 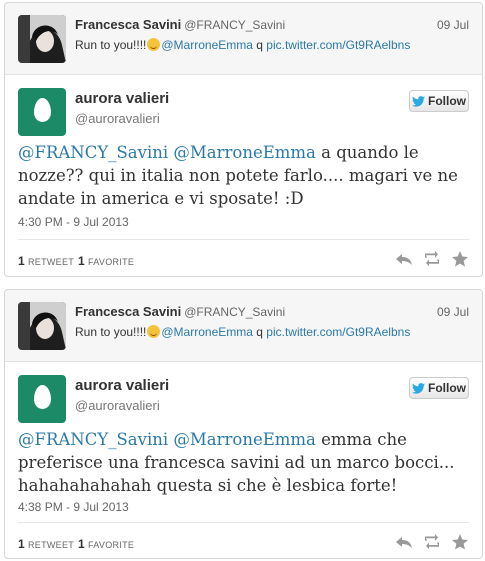 I want to click on tweet-timestamp: 4:38 PM - 9 Jul 2013, so click(x=73, y=507).